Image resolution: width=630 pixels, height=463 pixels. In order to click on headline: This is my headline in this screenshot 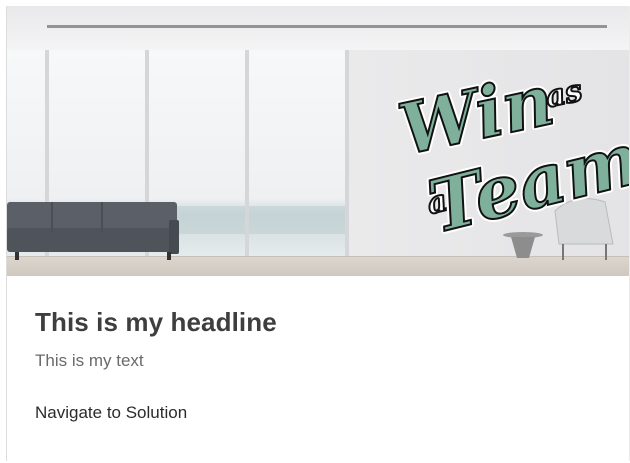, I will do `click(156, 322)`.